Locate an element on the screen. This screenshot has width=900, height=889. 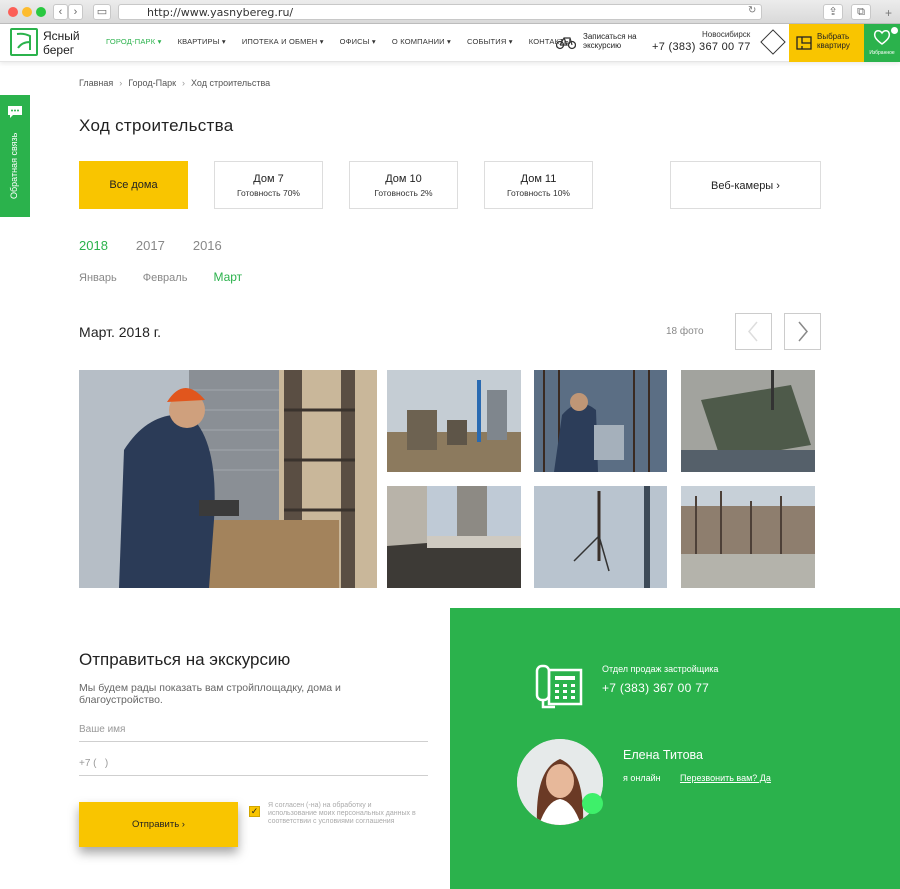
photo-count: 18 фото is located at coordinates (685, 331).